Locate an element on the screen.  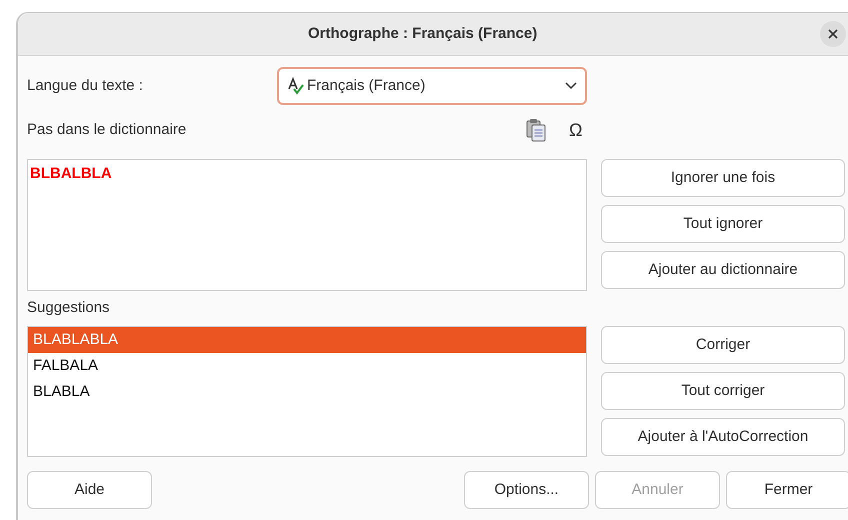
dialog-button: Corriger is located at coordinates (723, 345).